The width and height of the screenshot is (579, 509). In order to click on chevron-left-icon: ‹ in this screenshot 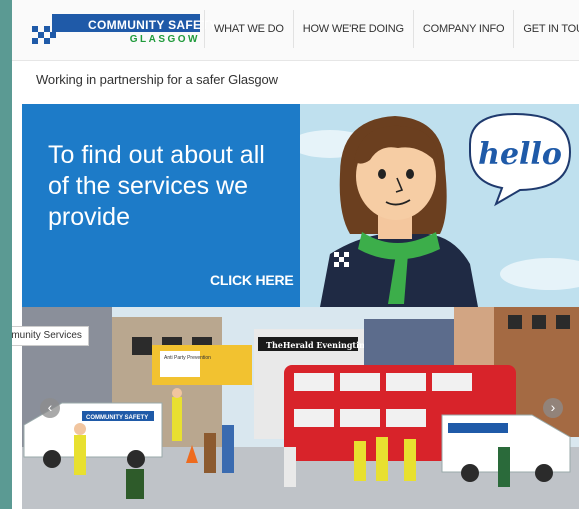, I will do `click(50, 407)`.